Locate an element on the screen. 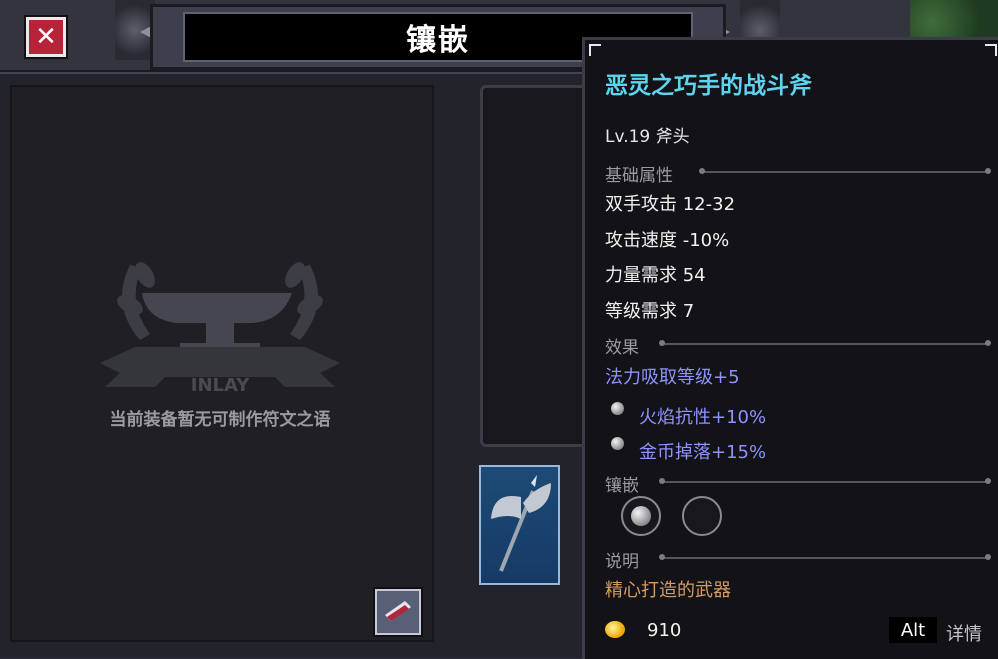 This screenshot has width=998, height=659. effect-mana-leech: 法力吸取等级+5 is located at coordinates (672, 377).